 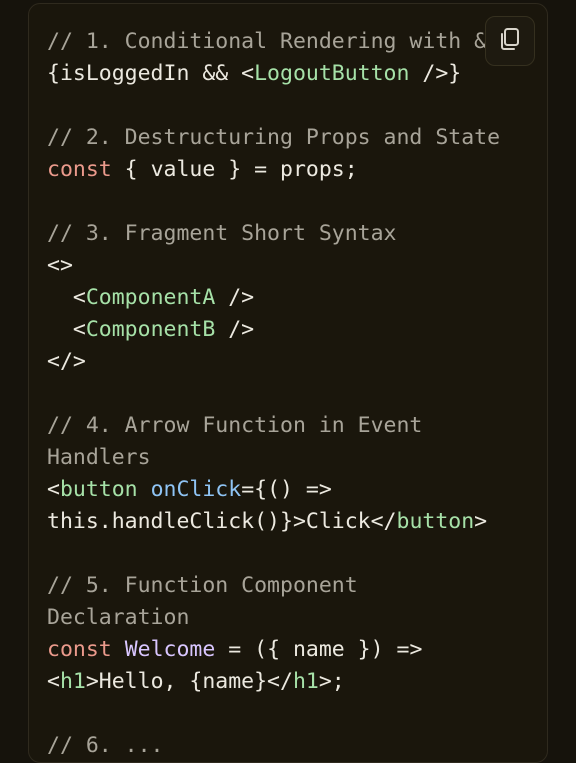 I want to click on code-line: <ComponentB />, so click(x=273, y=330).